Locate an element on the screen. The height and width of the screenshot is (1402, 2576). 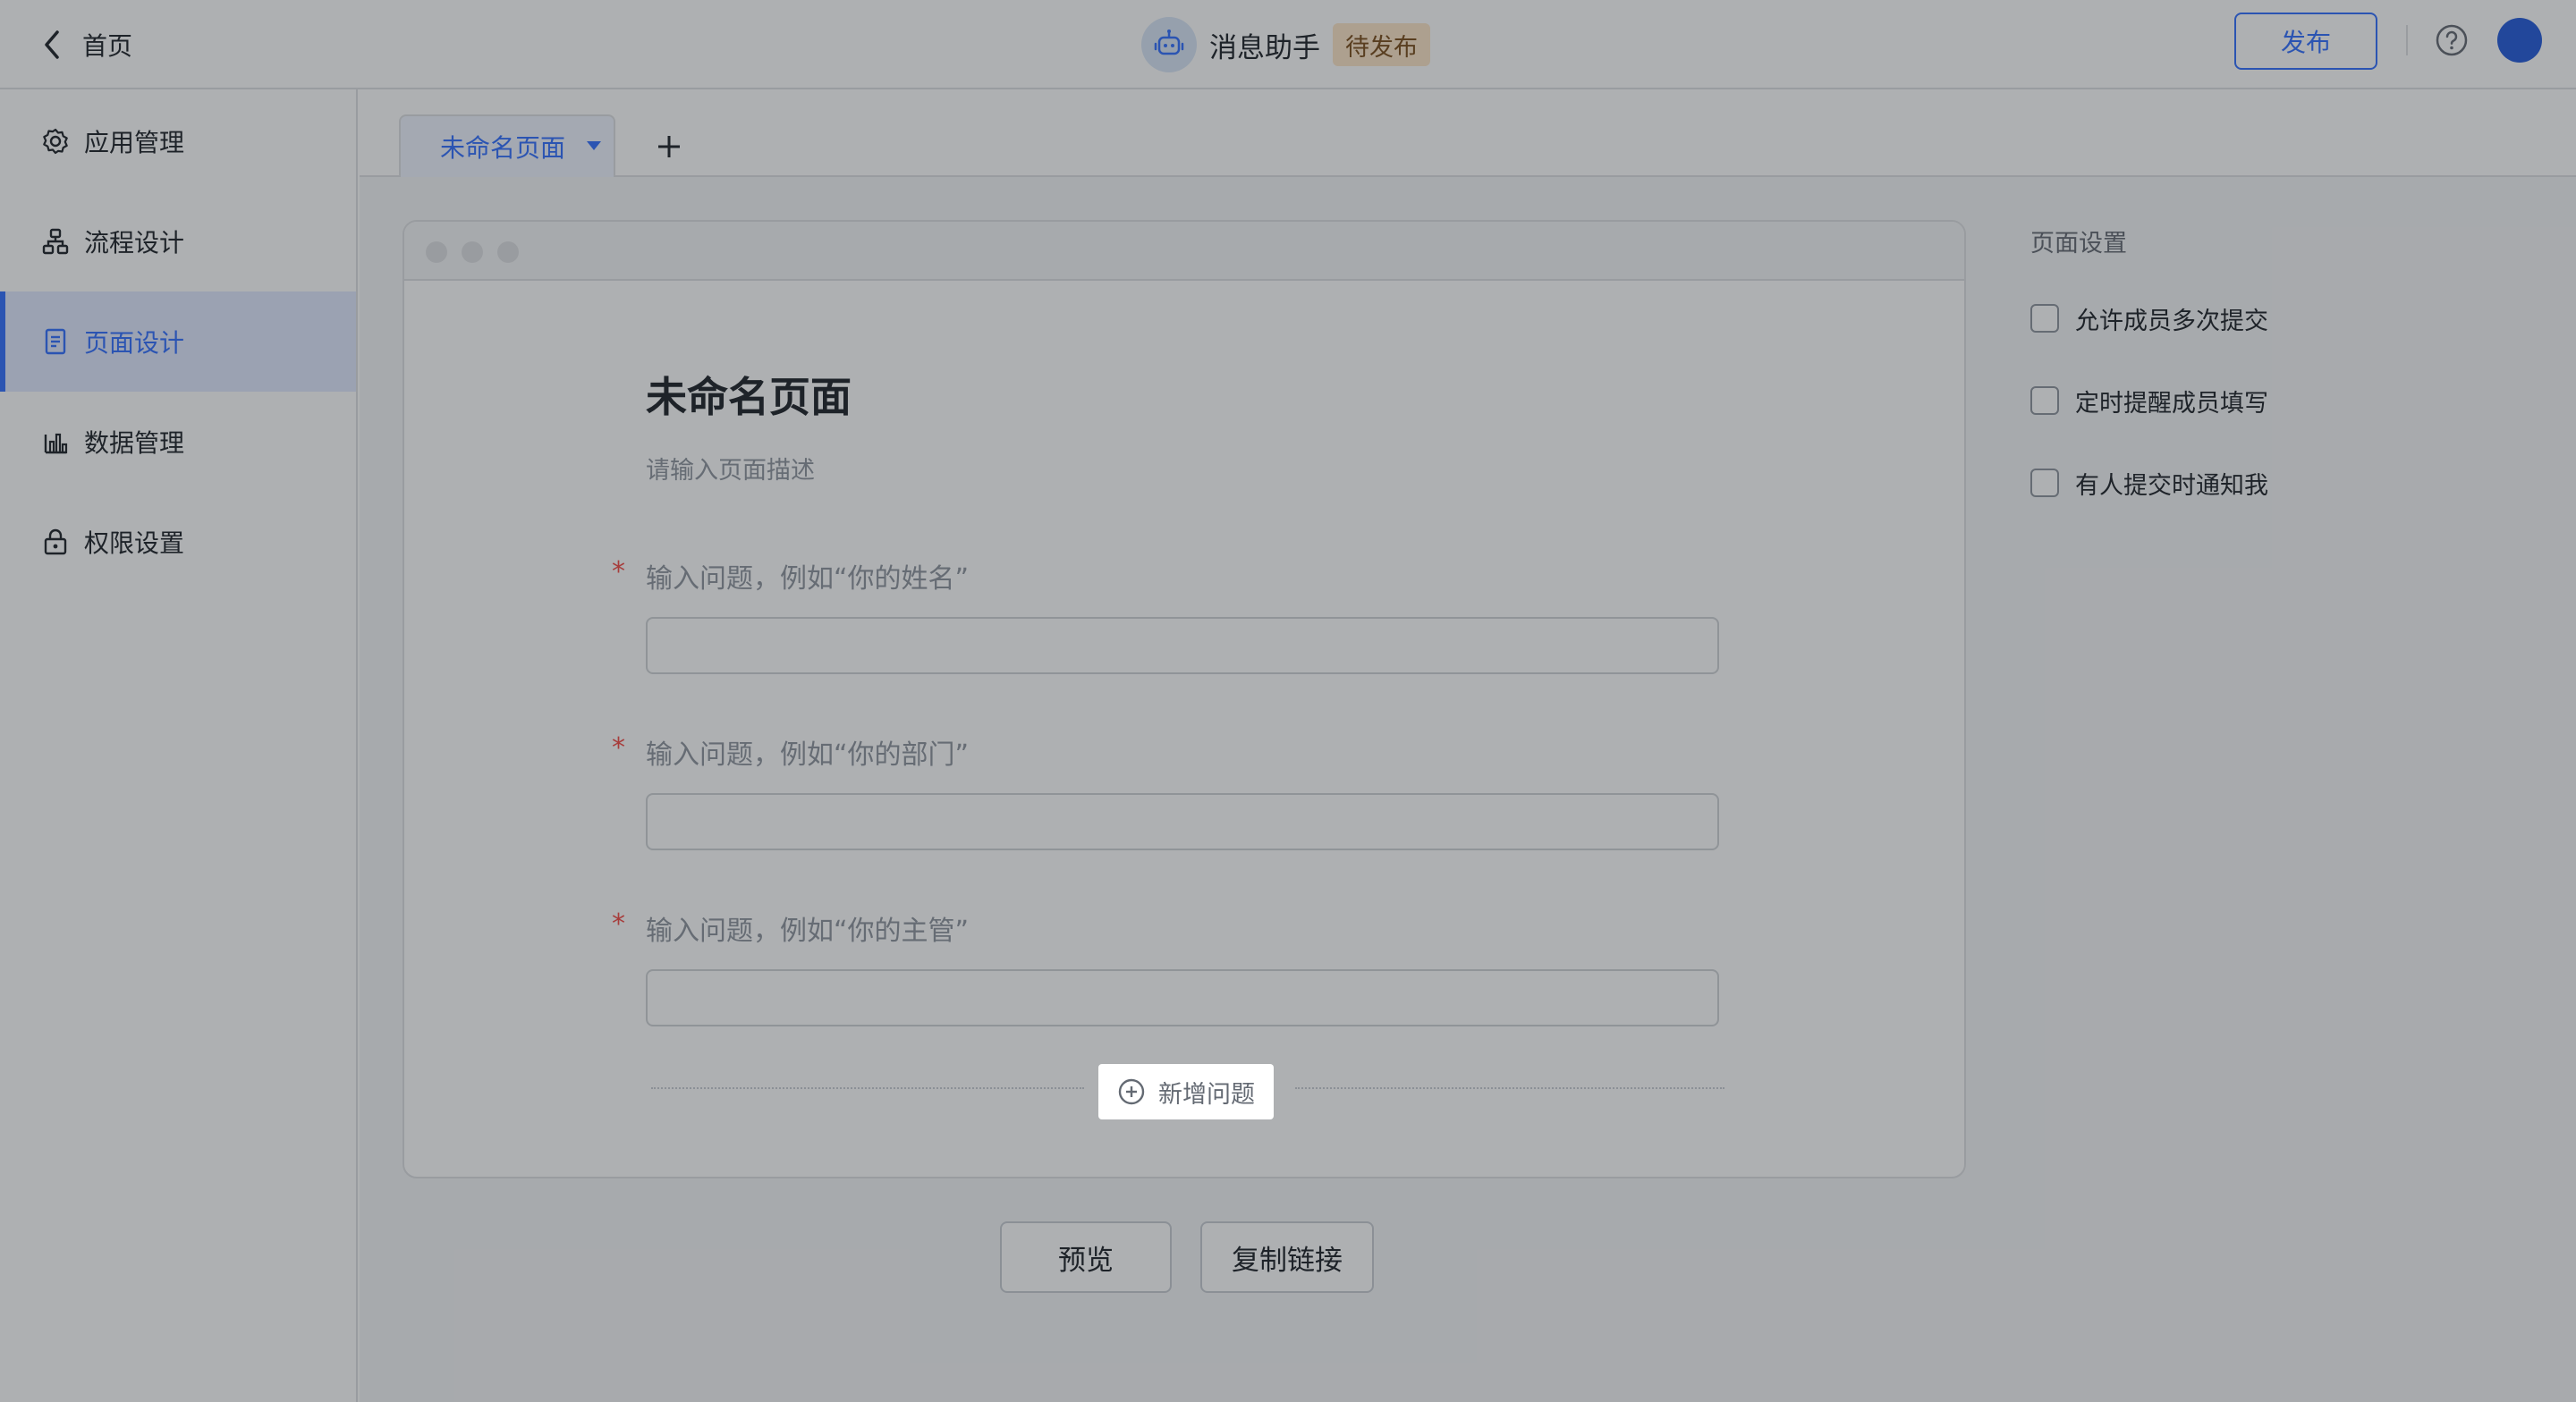
plus-circle-icon is located at coordinates (1131, 1091).